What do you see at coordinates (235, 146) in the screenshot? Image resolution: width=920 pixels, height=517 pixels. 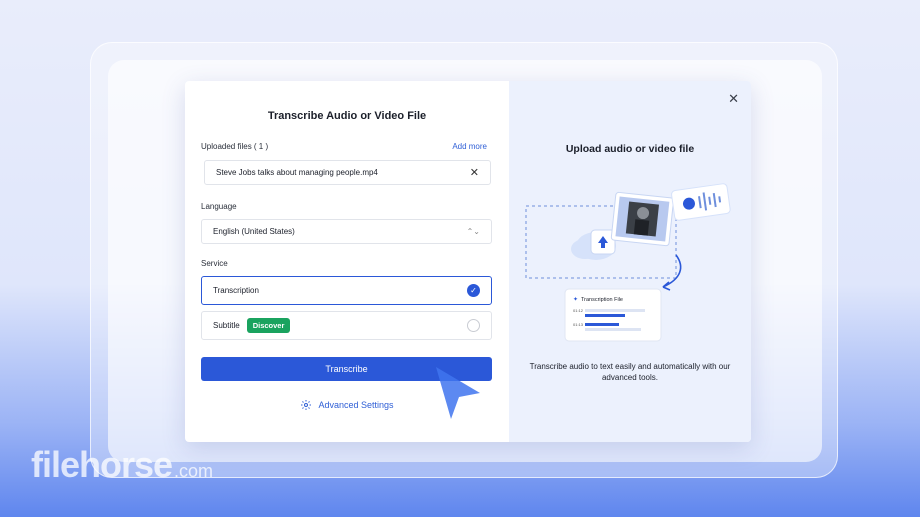 I see `uploaded-files-label: Uploaded files ( 1 )` at bounding box center [235, 146].